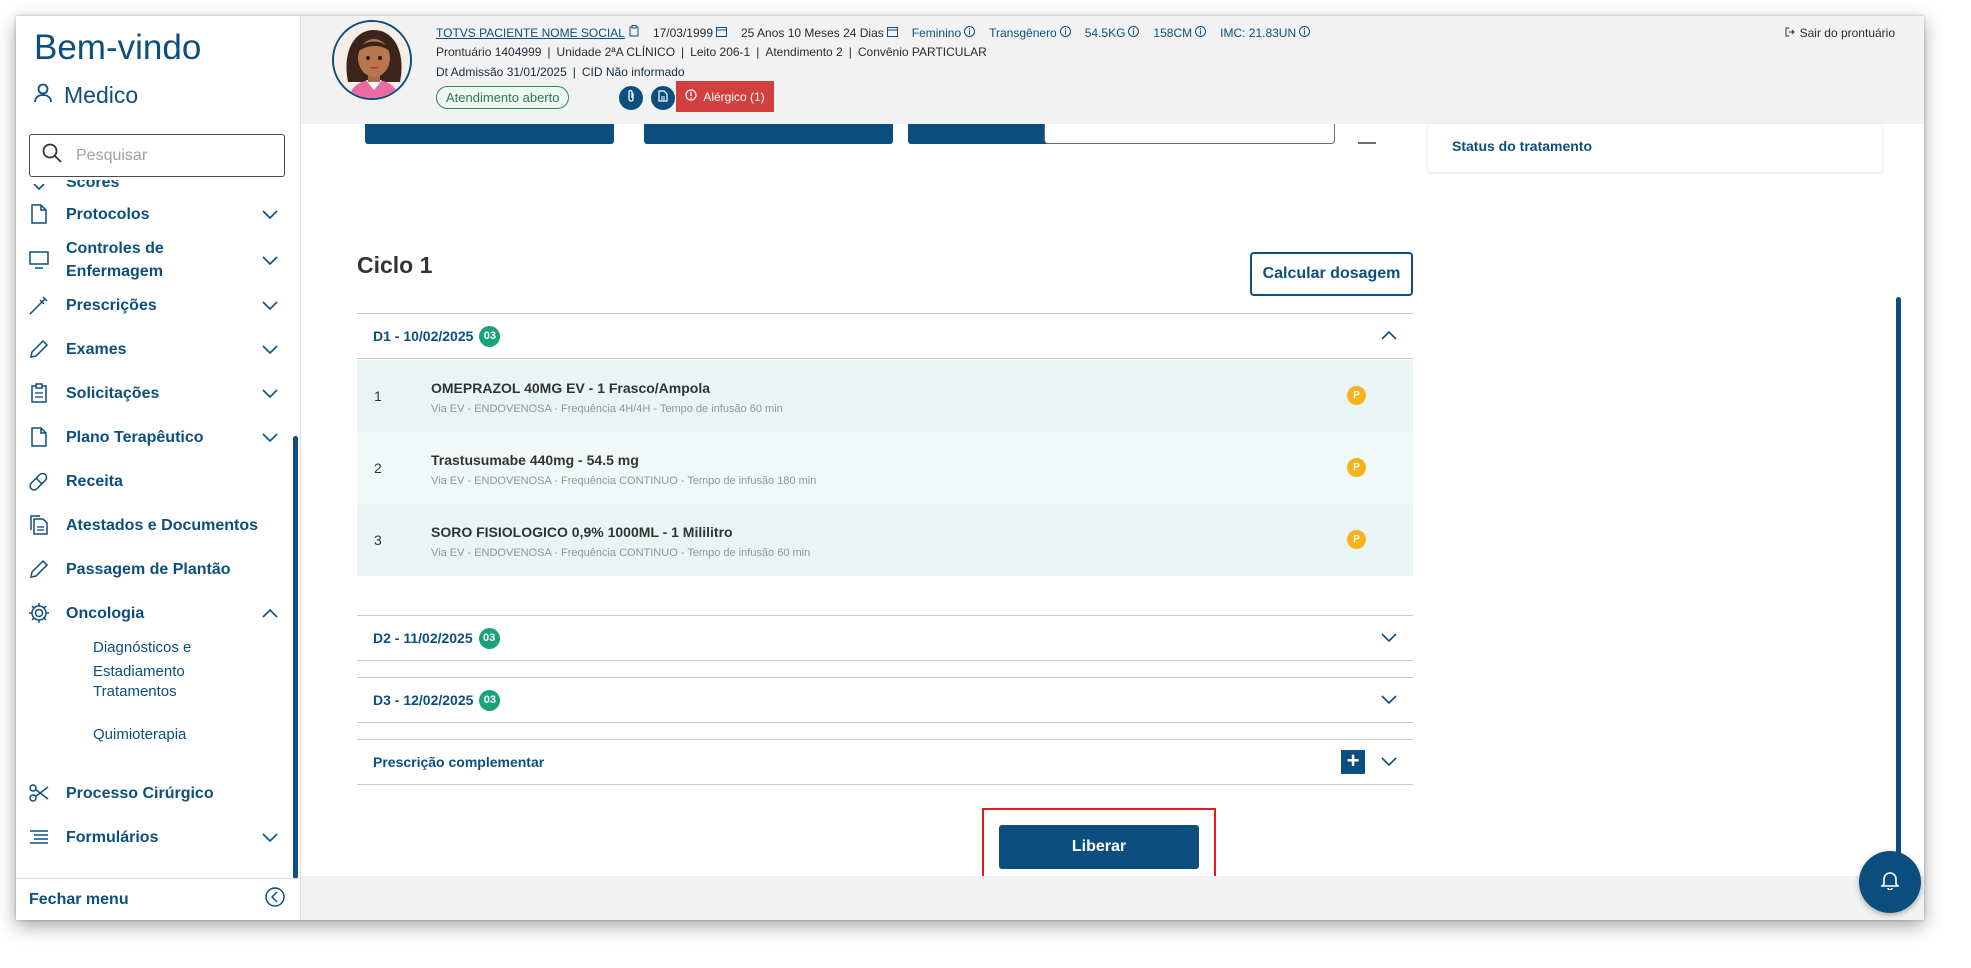 This screenshot has height=968, width=1971. I want to click on chevron-up-icon, so click(1389, 336).